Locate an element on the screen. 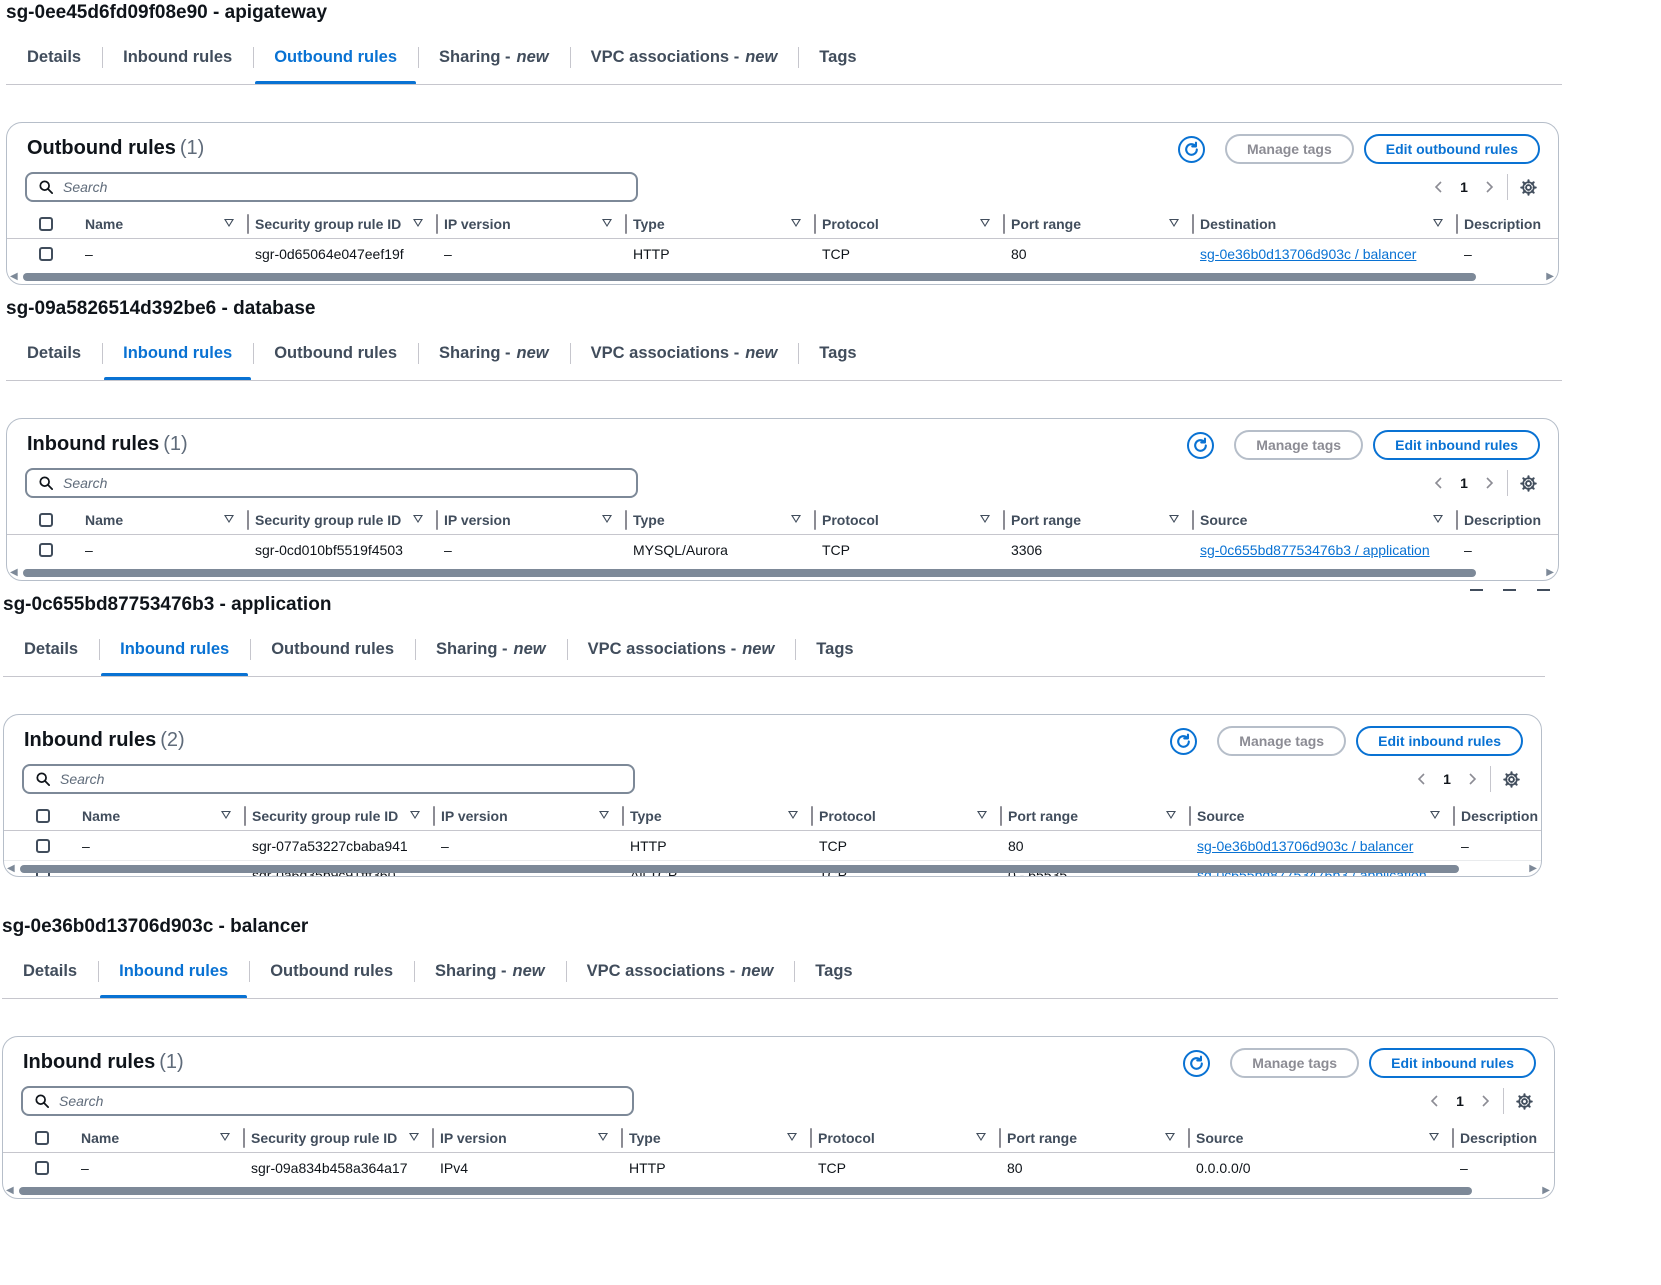  security-group-link: sg-0c655bd87753476b3 / application is located at coordinates (1315, 550).